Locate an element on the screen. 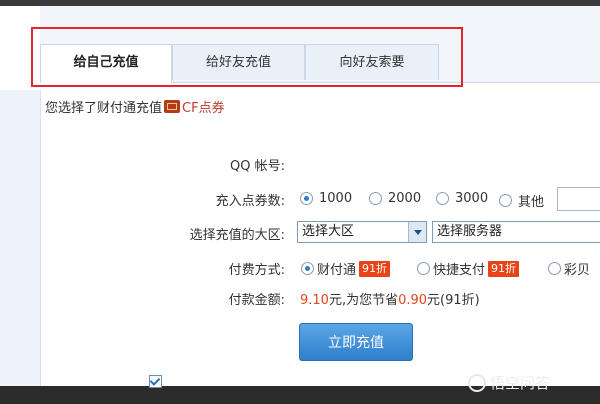  watermark: 悟空问答 is located at coordinates (509, 382).